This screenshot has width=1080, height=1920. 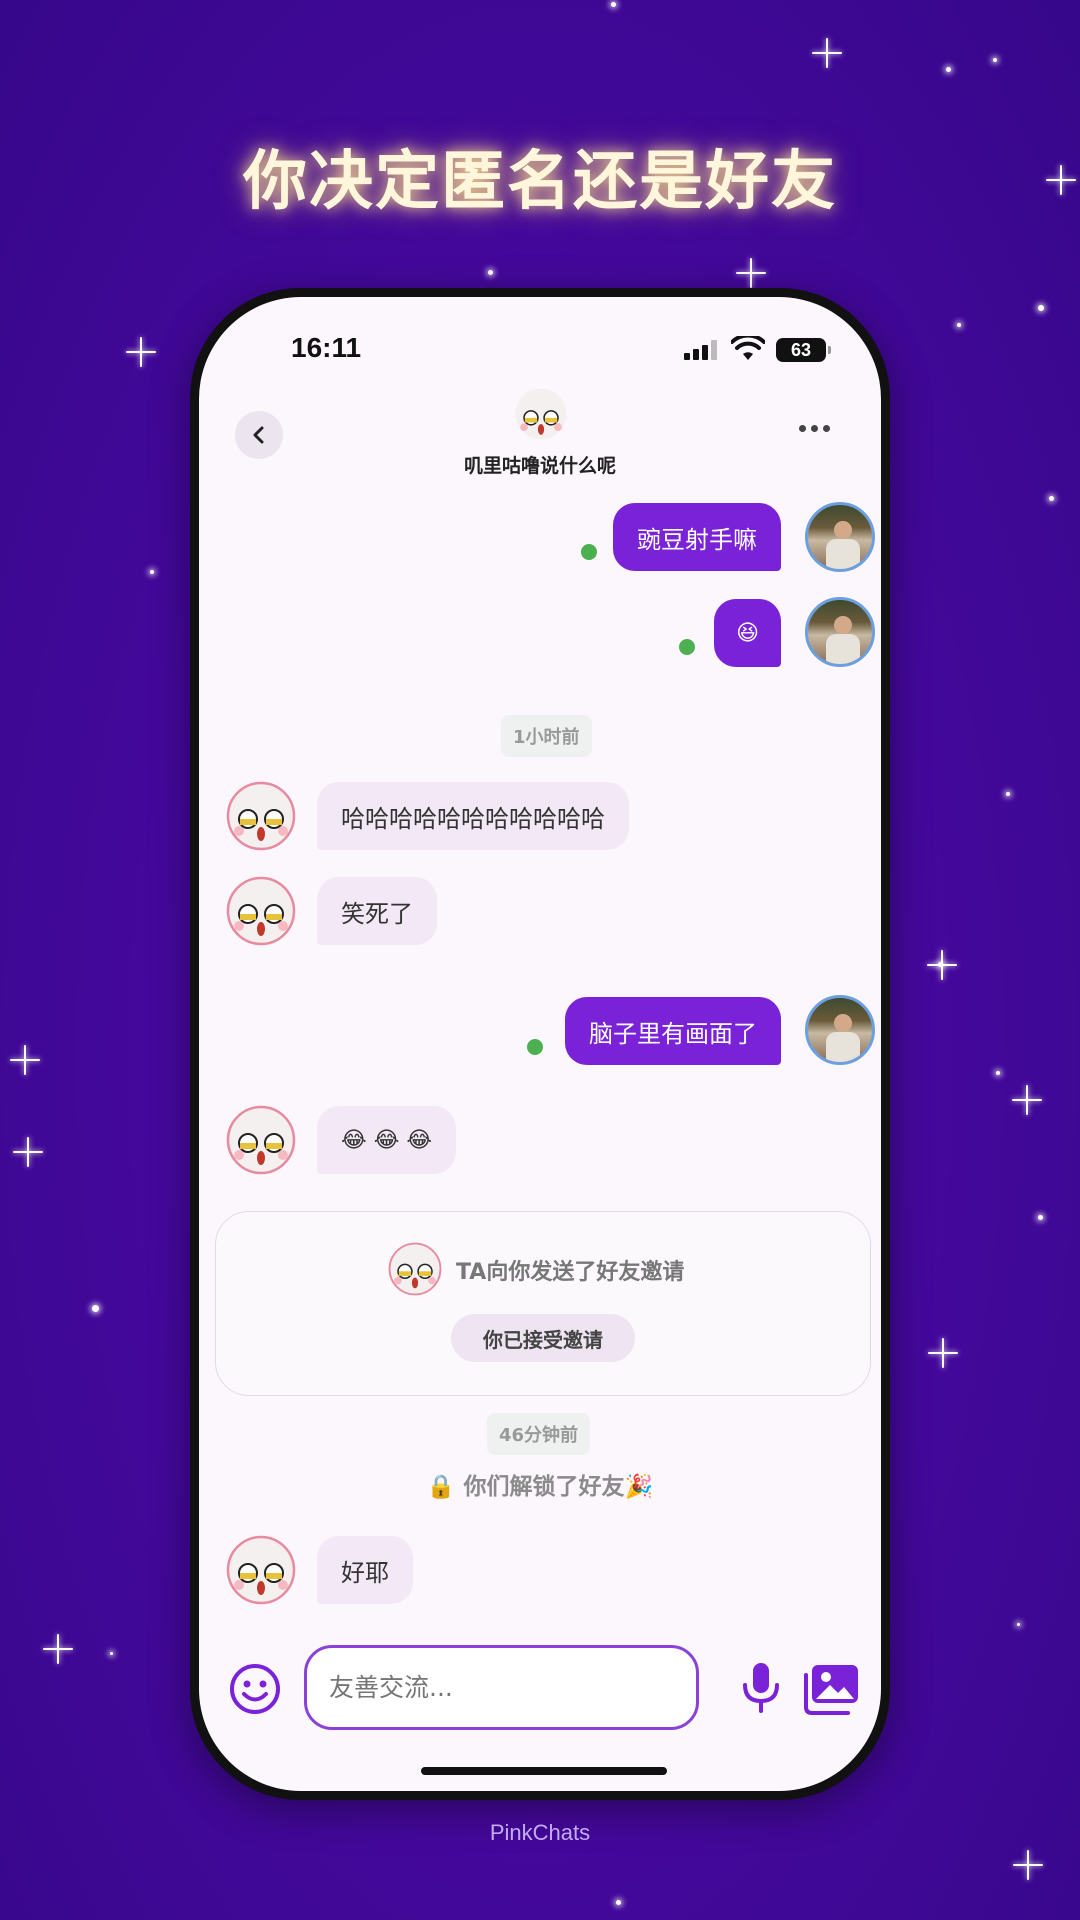 I want to click on timestamp: 1小时前, so click(x=546, y=736).